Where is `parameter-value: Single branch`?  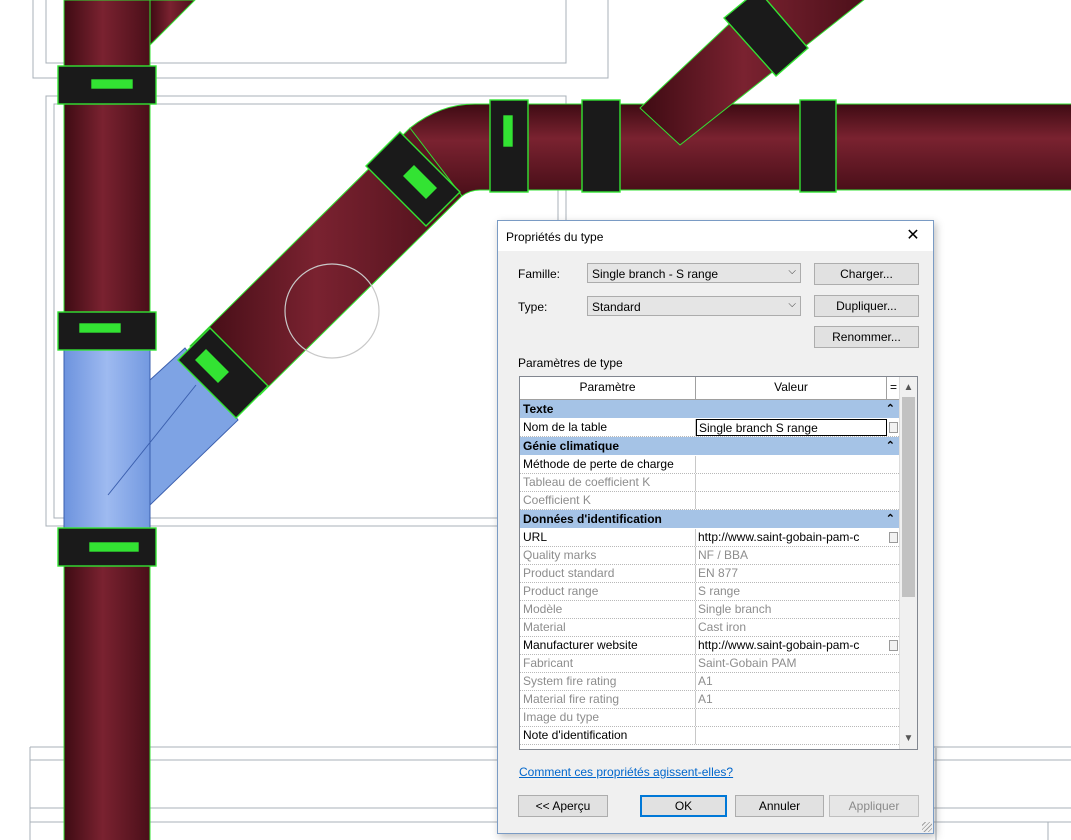
parameter-value: Single branch is located at coordinates (735, 609).